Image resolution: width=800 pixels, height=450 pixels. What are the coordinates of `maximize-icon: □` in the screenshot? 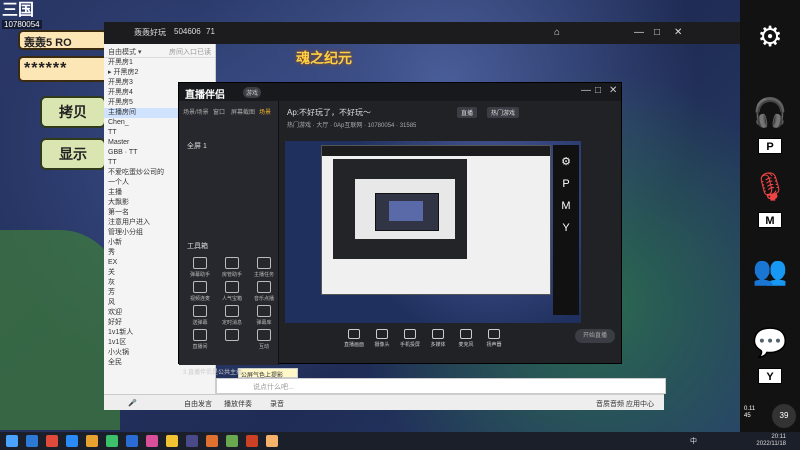 It's located at (657, 32).